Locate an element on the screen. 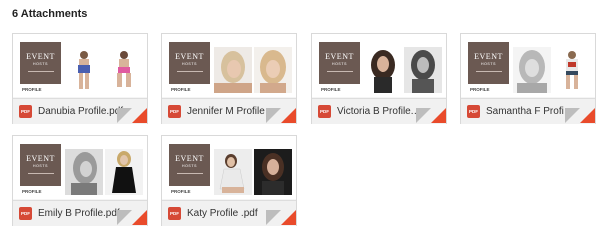 The height and width of the screenshot is (240, 600). attachment-filename: Jennifer M Profile.pdf is located at coordinates (231, 111).